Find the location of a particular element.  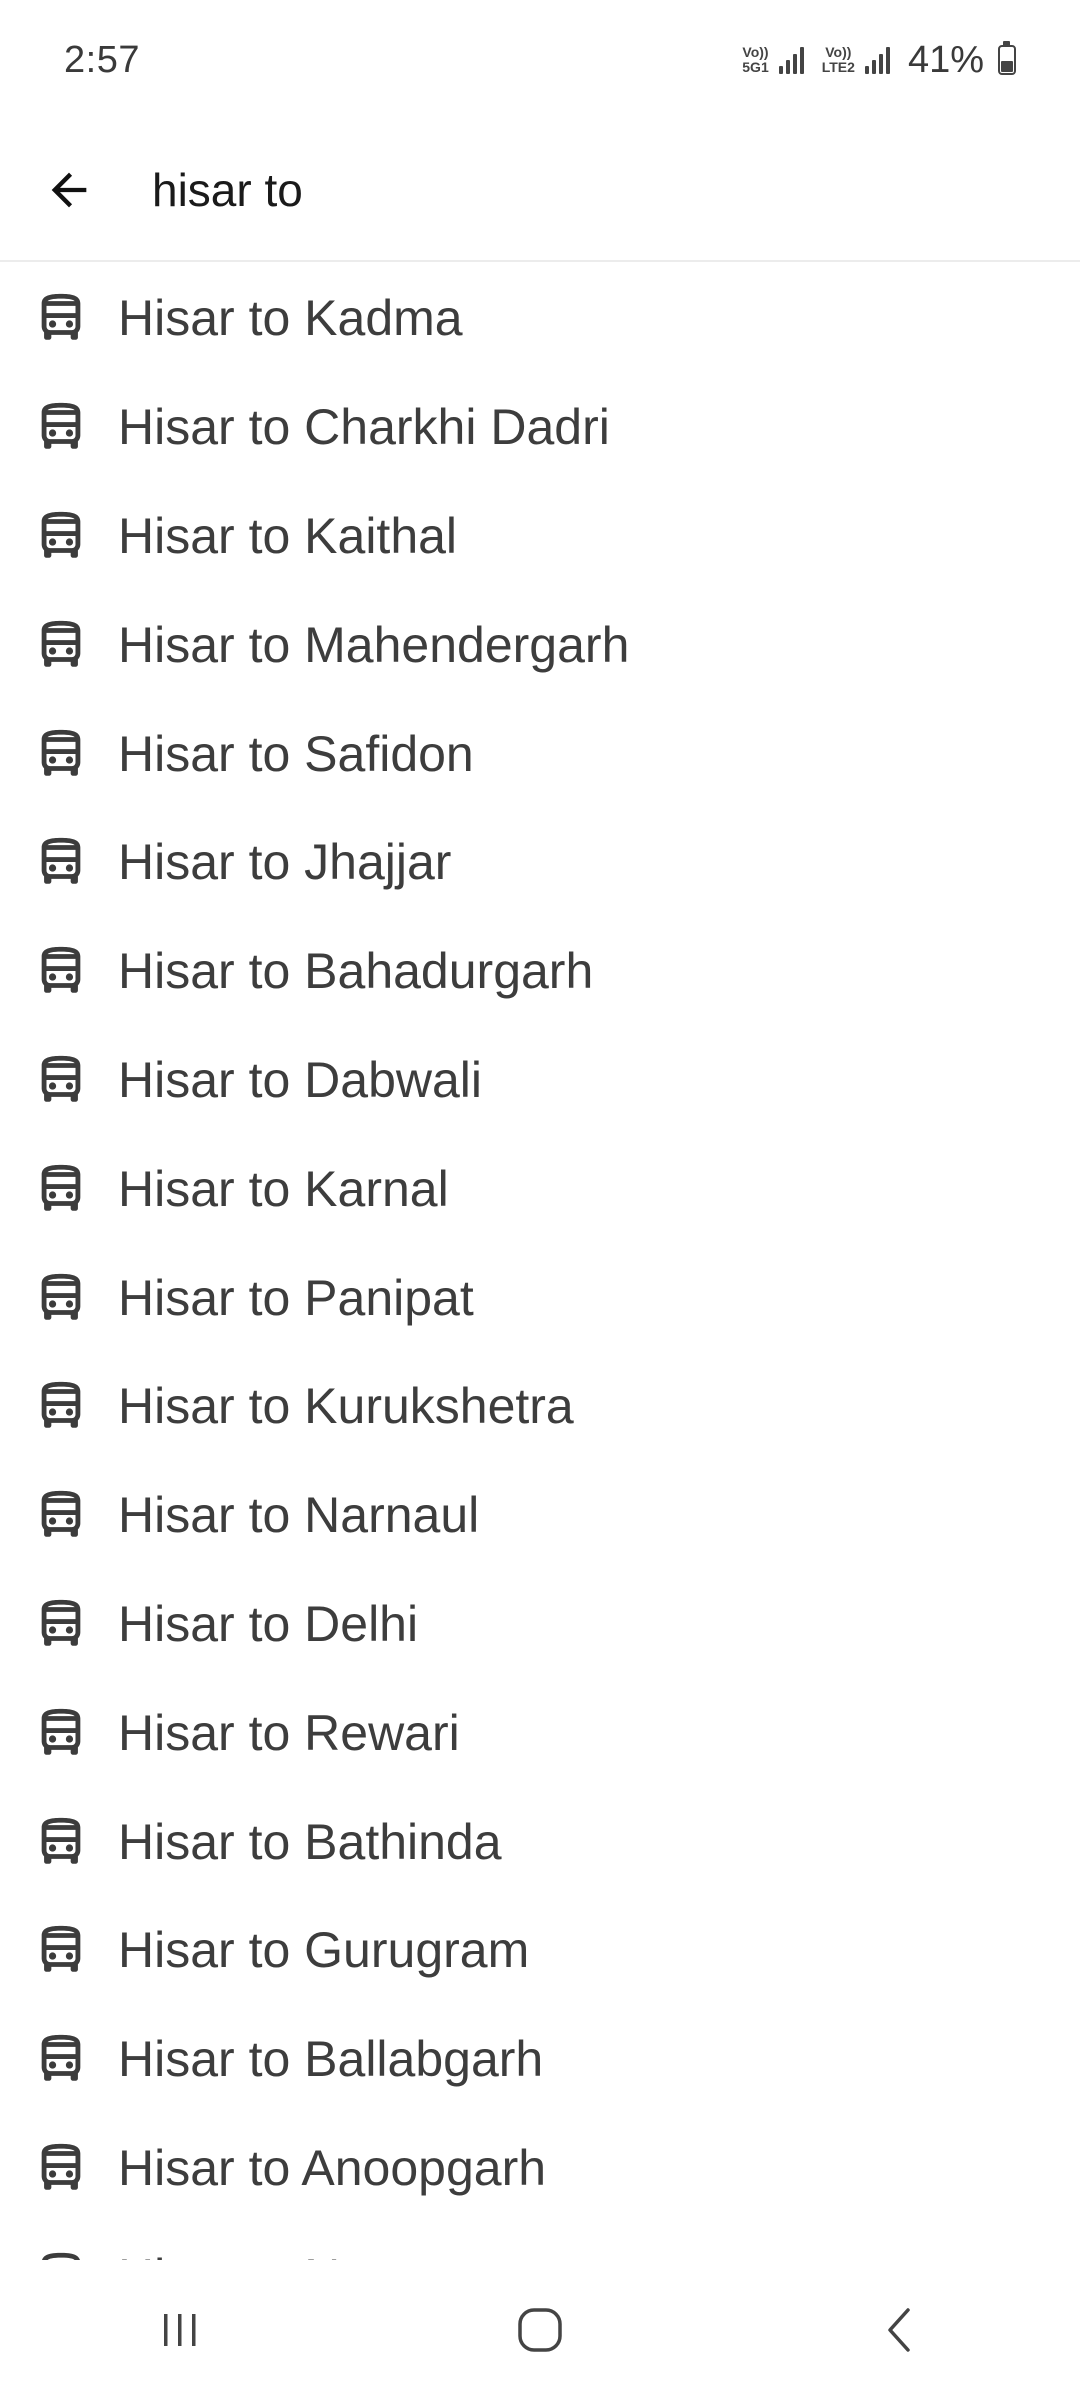

list-item: Hisar to Ballabgarh is located at coordinates (540, 2059).